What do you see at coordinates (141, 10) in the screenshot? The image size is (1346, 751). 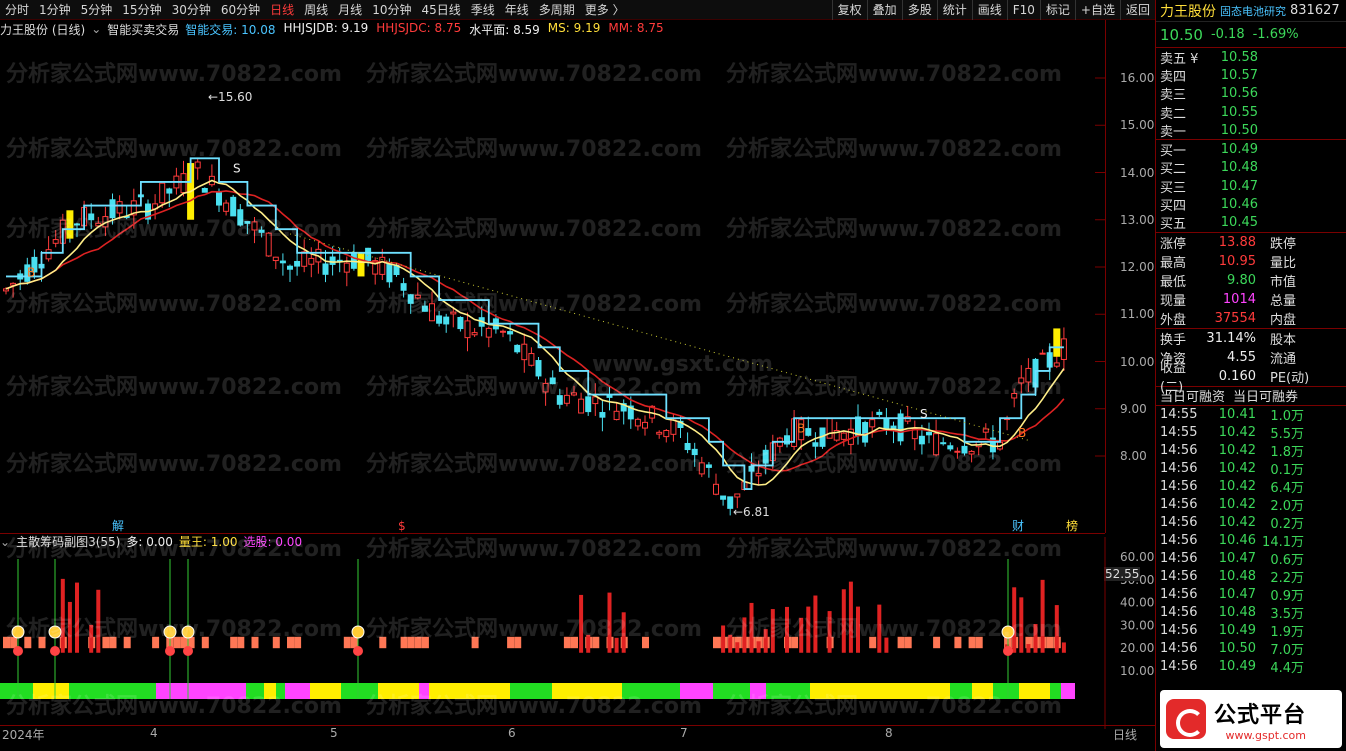 I see `period-tab: 15分钟` at bounding box center [141, 10].